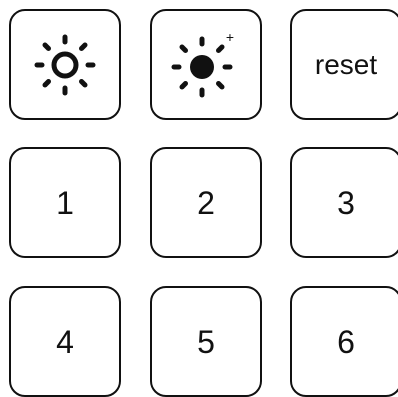 The height and width of the screenshot is (397, 398). I want to click on digit-4-button: 4, so click(65, 341).